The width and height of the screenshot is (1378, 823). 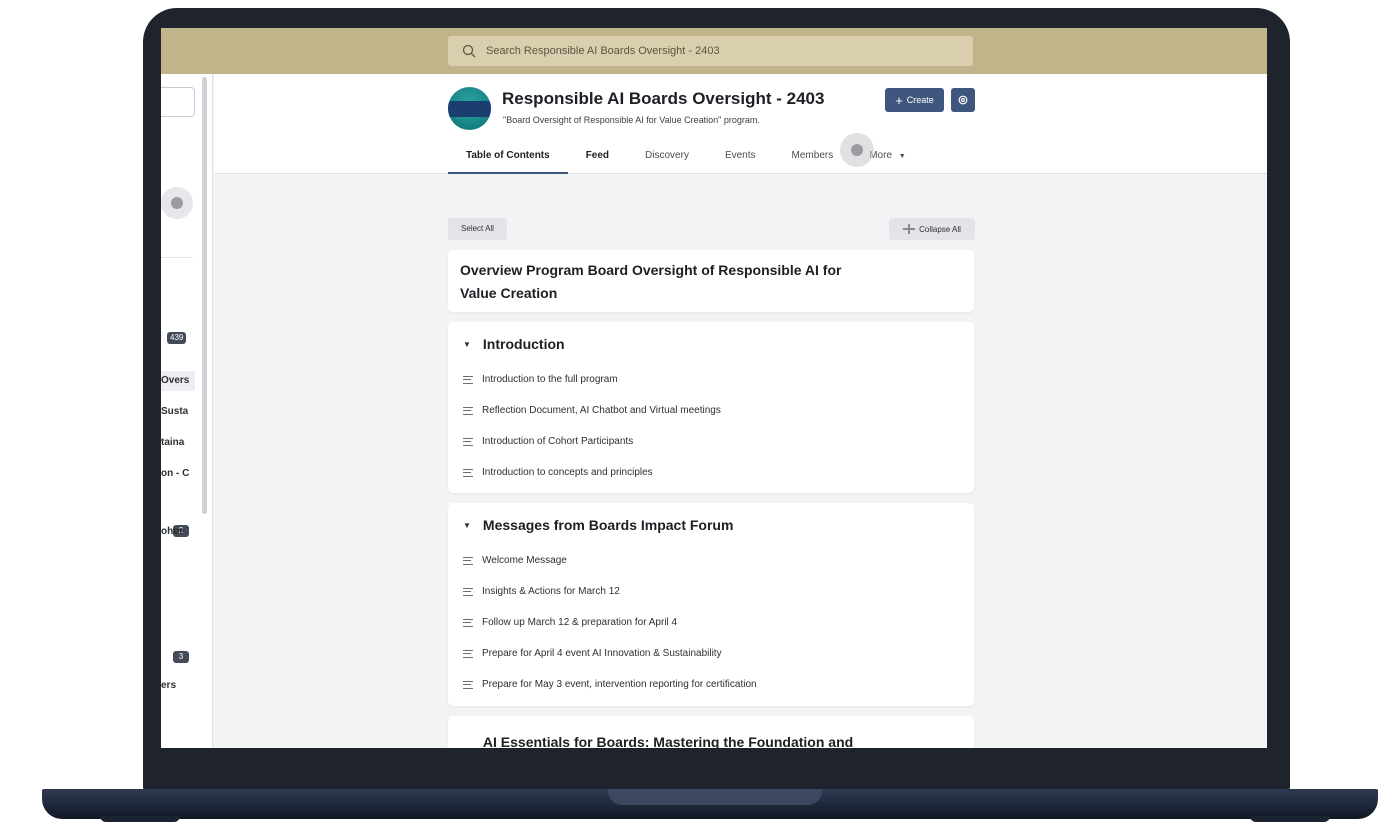 What do you see at coordinates (181, 657) in the screenshot?
I see `count-badge: 3` at bounding box center [181, 657].